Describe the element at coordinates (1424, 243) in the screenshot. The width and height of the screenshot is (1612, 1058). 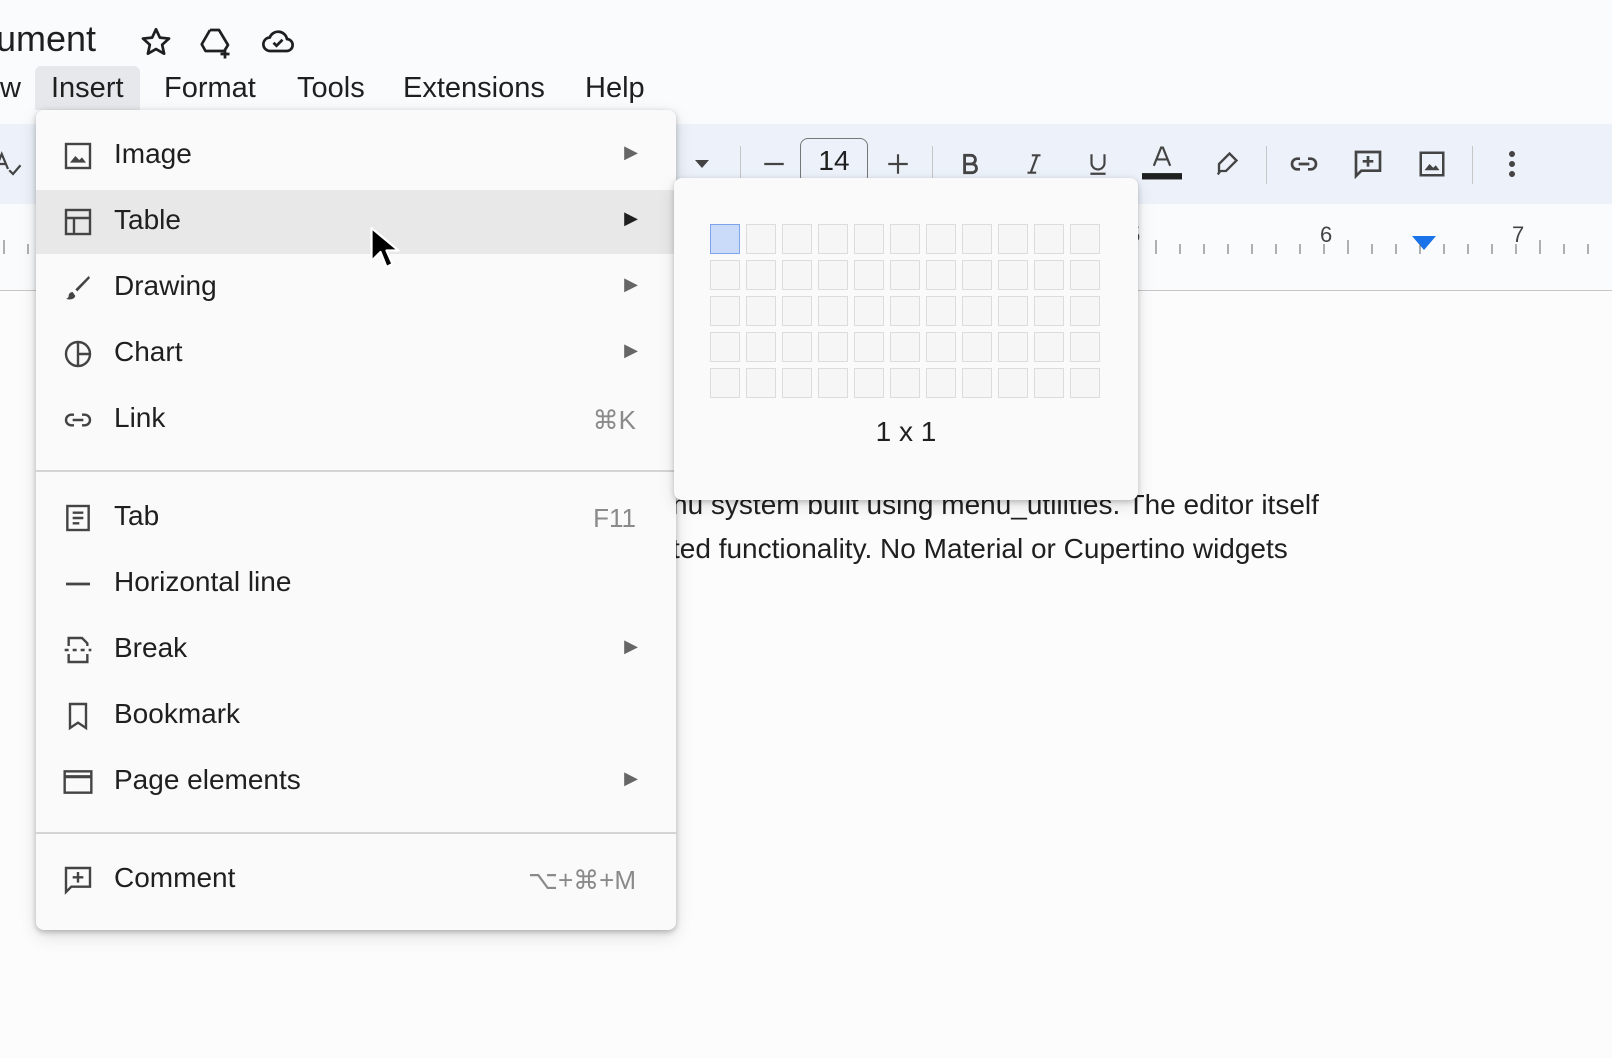
I see `right-indent-marker` at that location.